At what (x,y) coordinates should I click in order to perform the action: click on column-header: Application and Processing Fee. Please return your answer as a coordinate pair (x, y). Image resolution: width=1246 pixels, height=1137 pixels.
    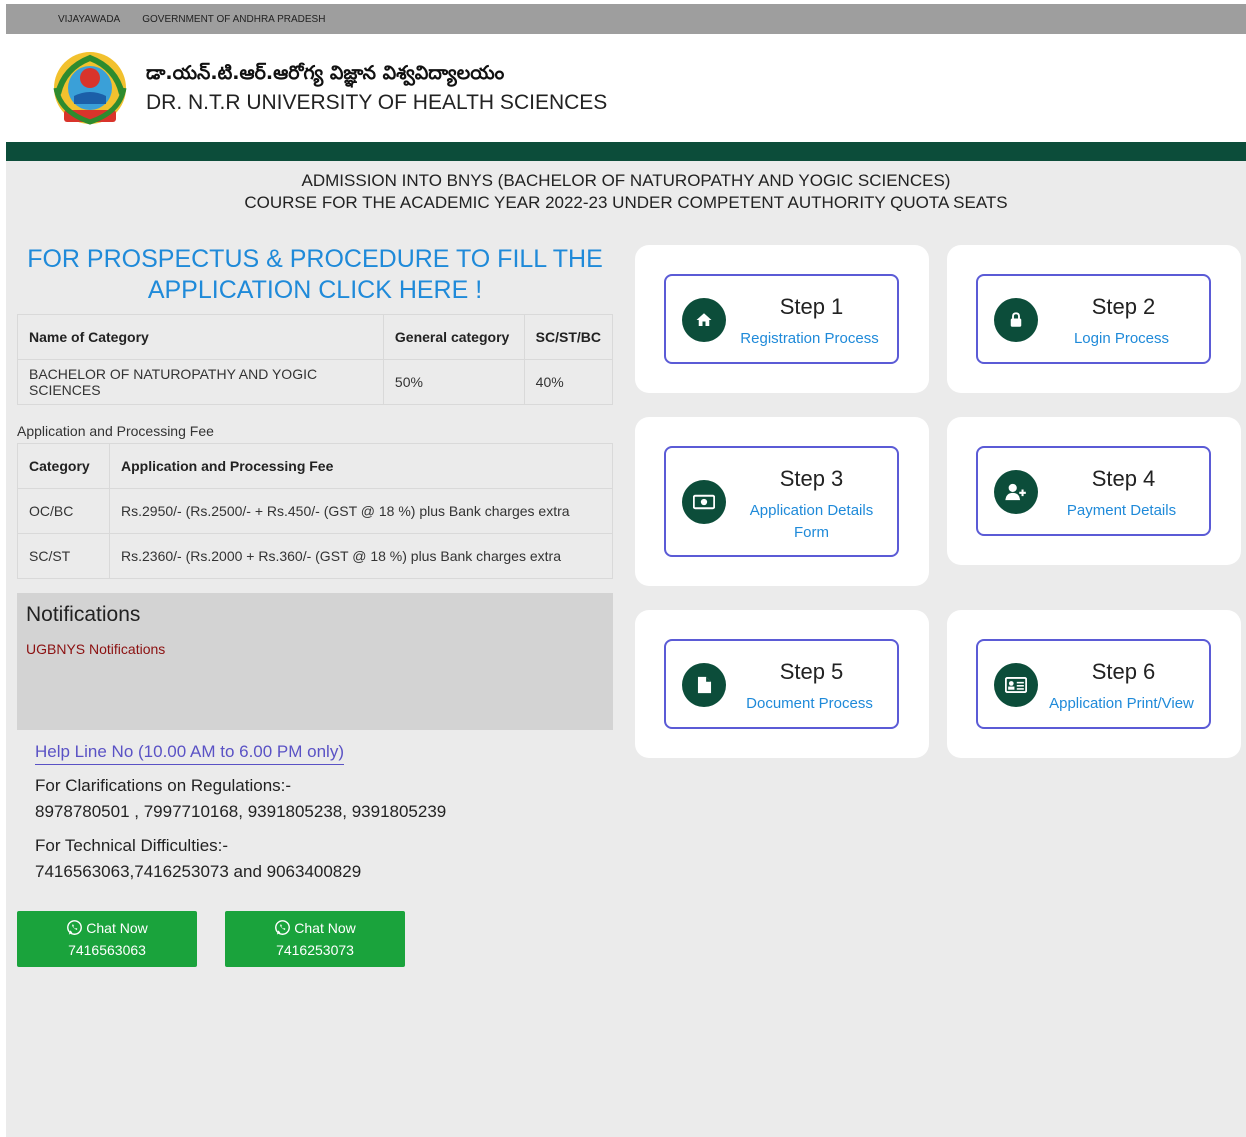
    Looking at the image, I should click on (361, 466).